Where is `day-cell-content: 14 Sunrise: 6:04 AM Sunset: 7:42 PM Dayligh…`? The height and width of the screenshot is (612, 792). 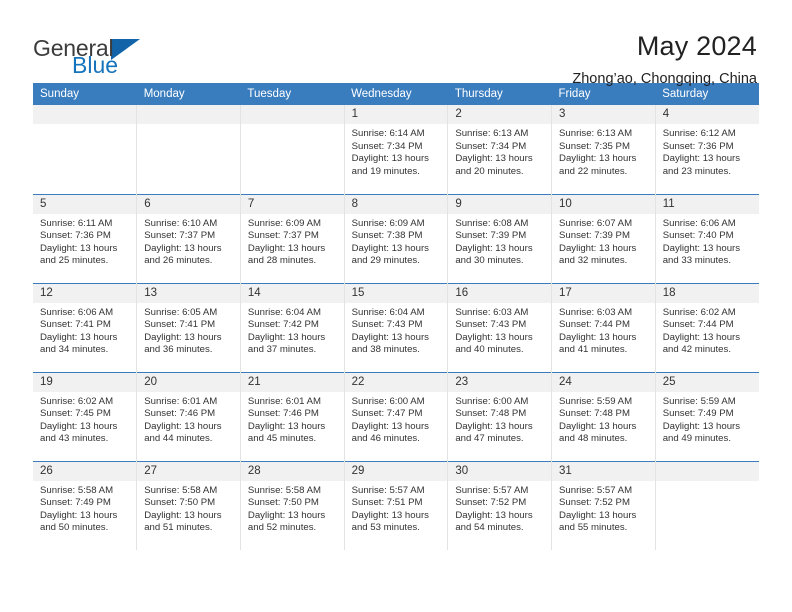
day-cell-content: 14 Sunrise: 6:04 AM Sunset: 7:42 PM Dayligh… is located at coordinates (292, 327).